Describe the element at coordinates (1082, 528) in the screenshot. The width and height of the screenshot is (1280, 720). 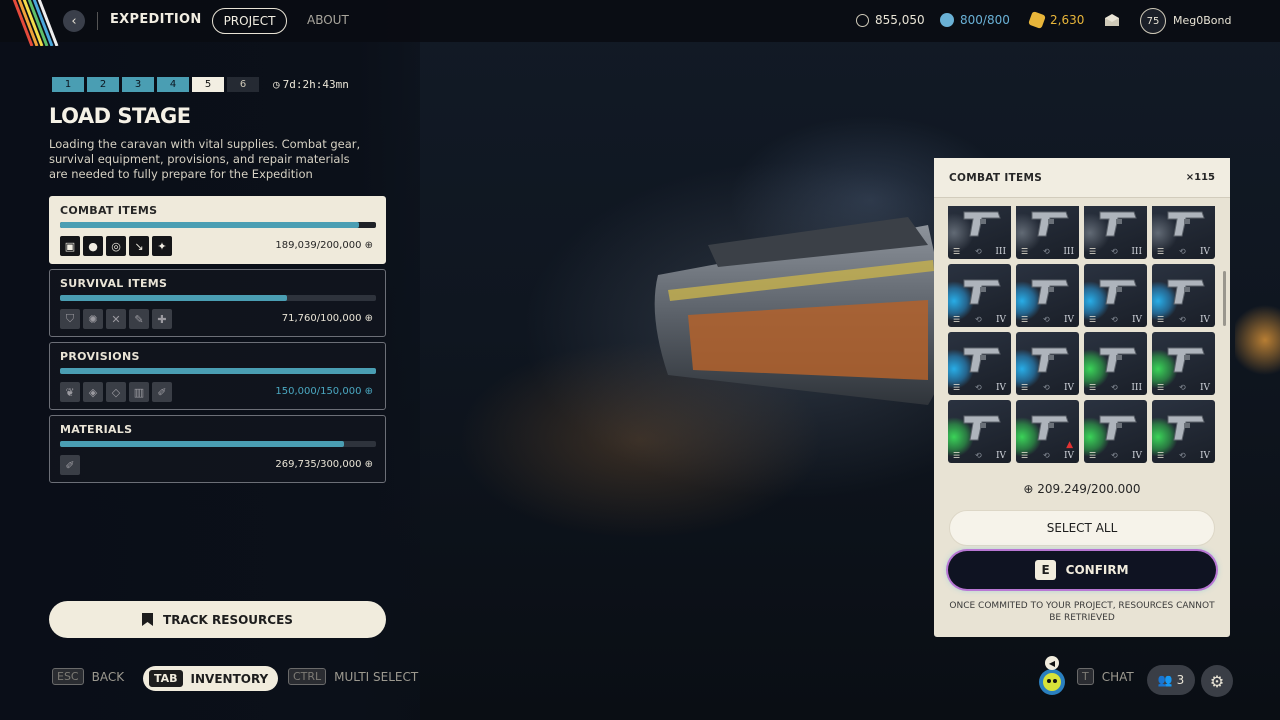
I see `select-all-button: SELECT ALL` at that location.